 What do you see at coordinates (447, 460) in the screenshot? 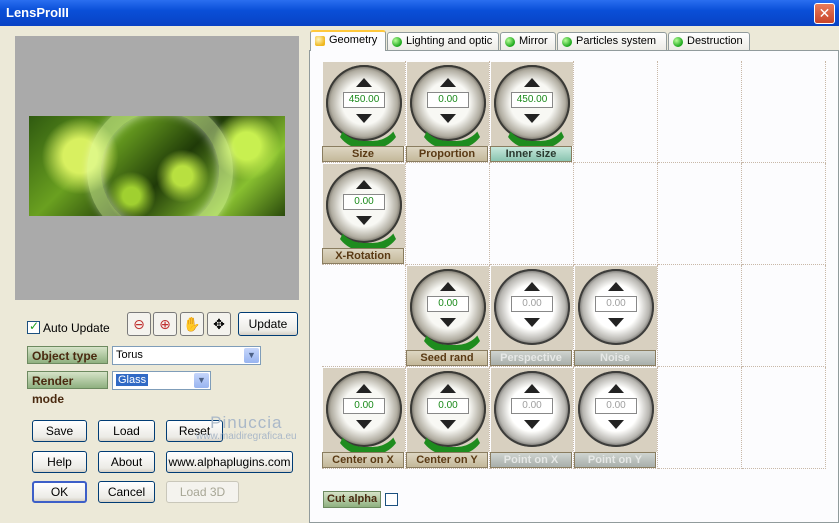
I see `center-on-y-label: Center on Y` at bounding box center [447, 460].